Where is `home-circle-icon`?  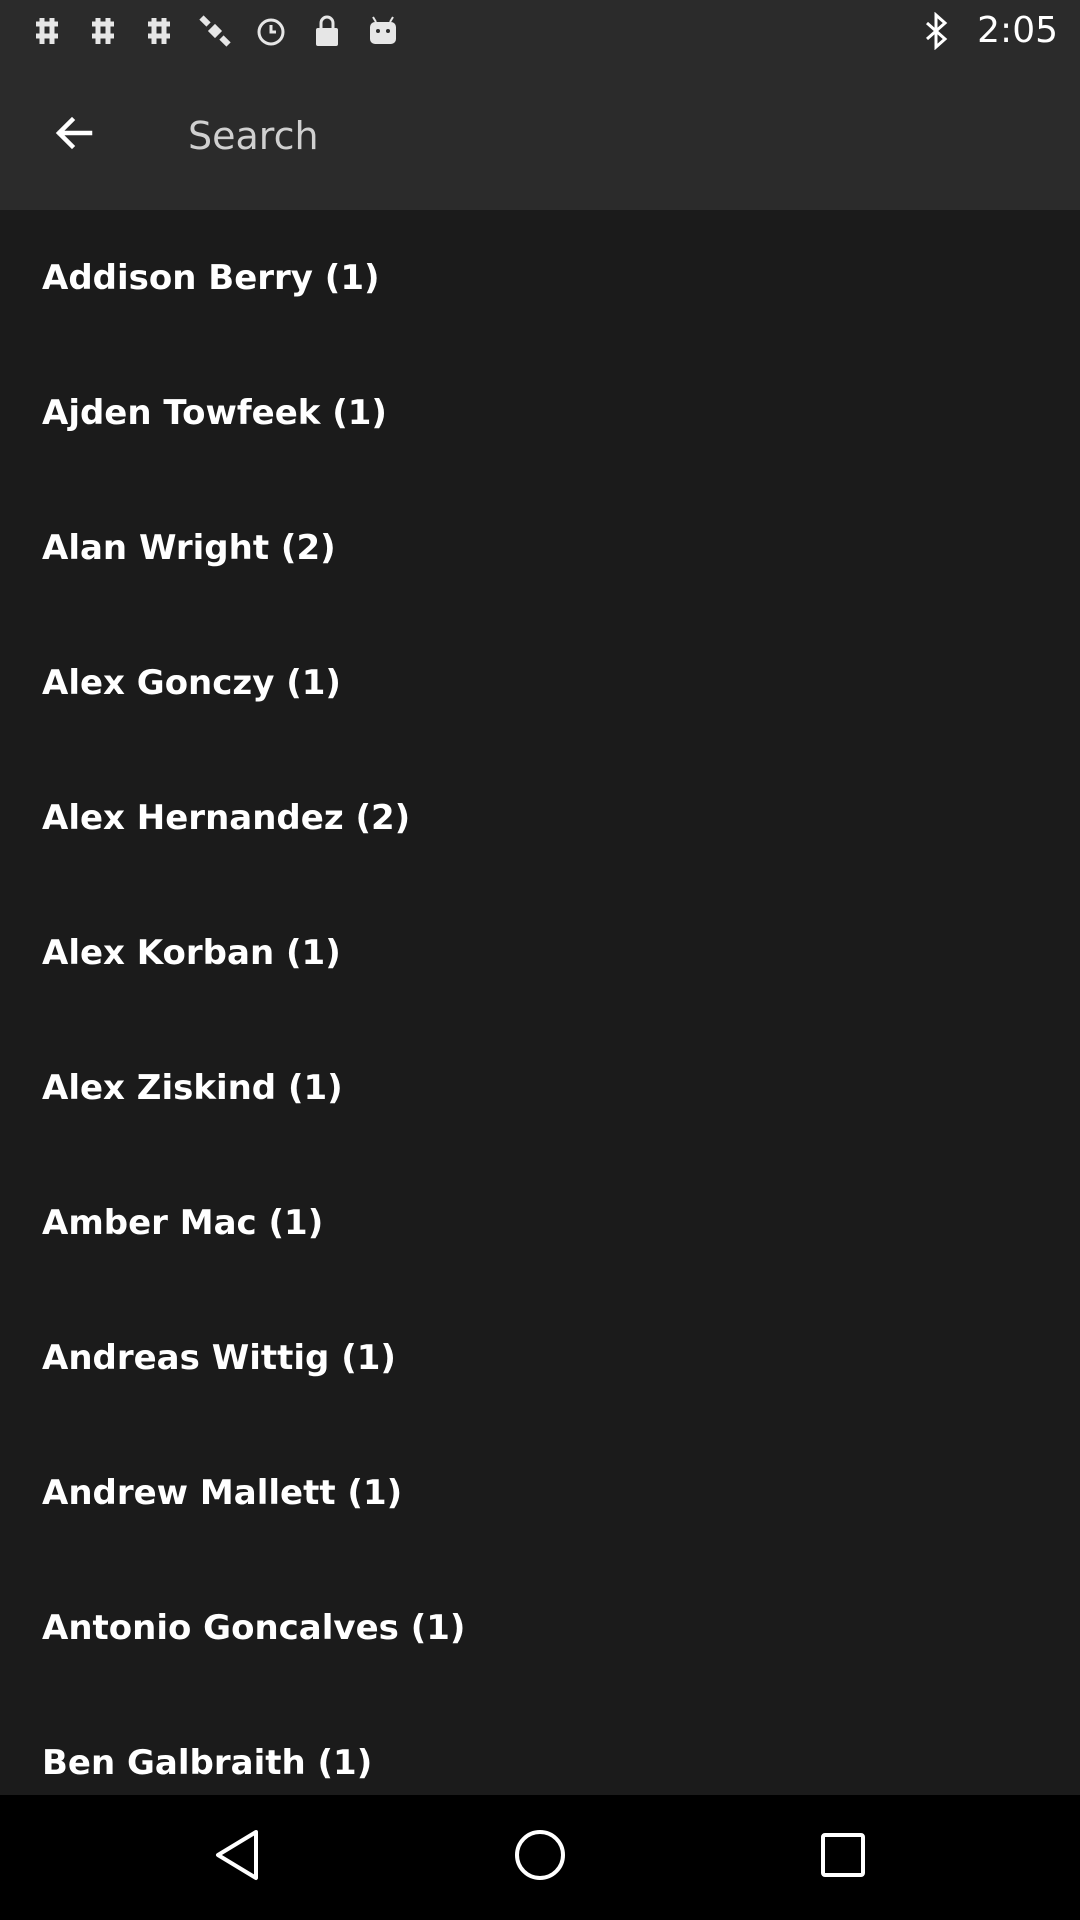
home-circle-icon is located at coordinates (540, 1857).